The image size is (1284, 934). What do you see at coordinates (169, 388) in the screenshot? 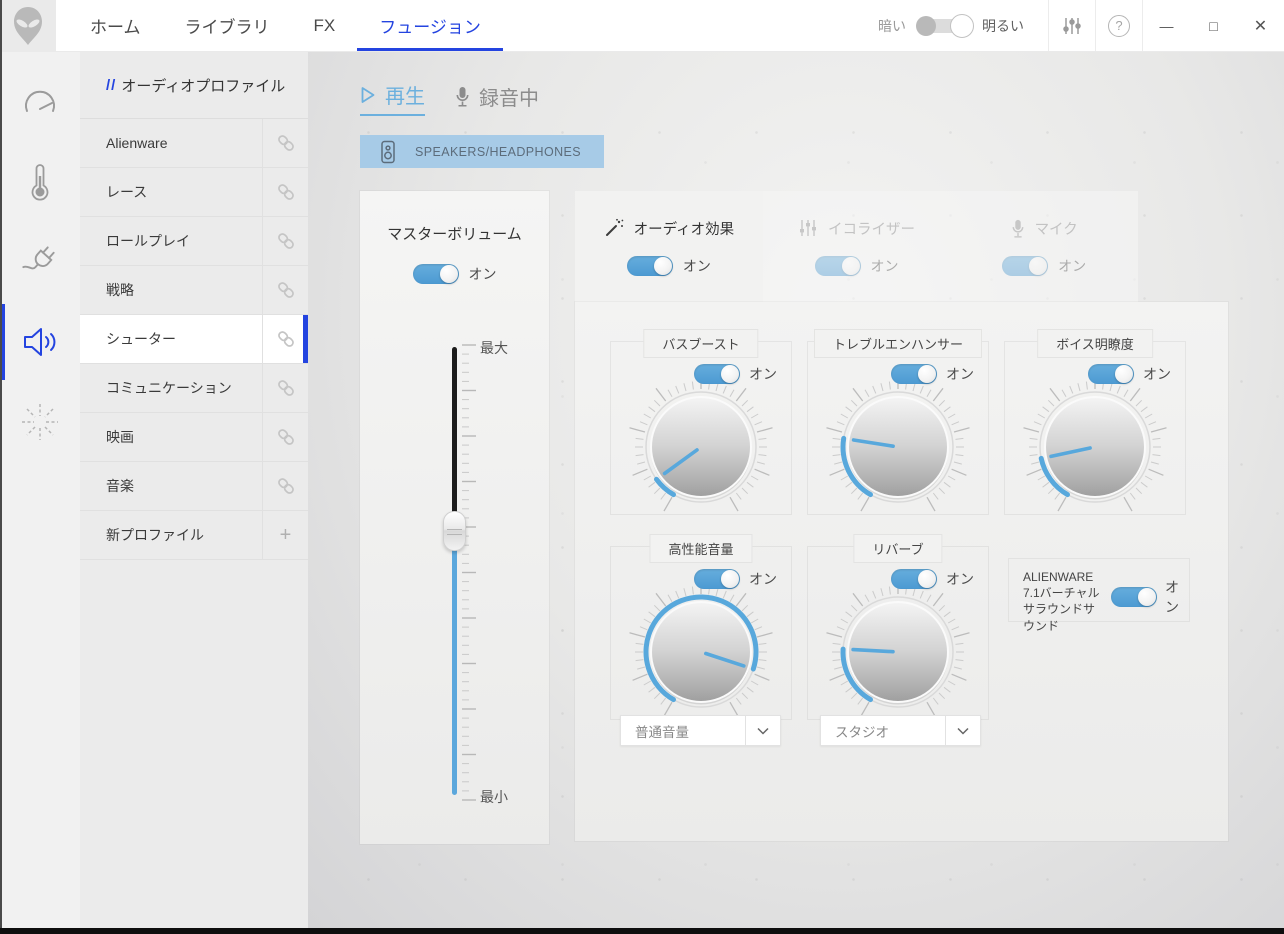
I see `profile-item-label: コミュニケーション` at bounding box center [169, 388].